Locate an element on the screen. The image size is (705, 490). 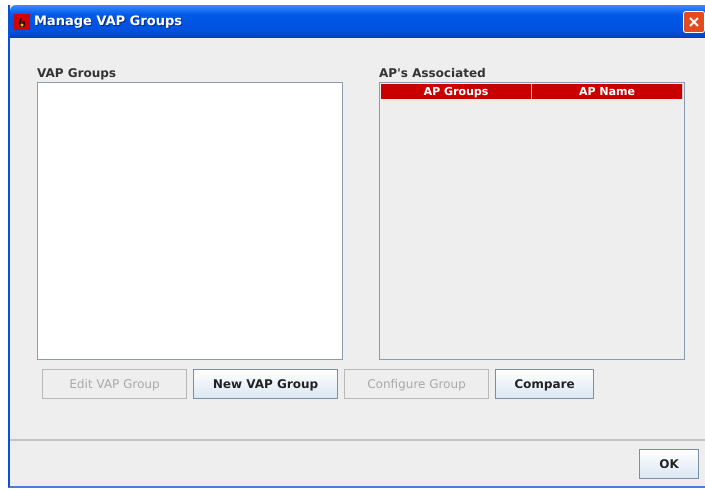
panel-label: AP's Associated is located at coordinates (433, 73).